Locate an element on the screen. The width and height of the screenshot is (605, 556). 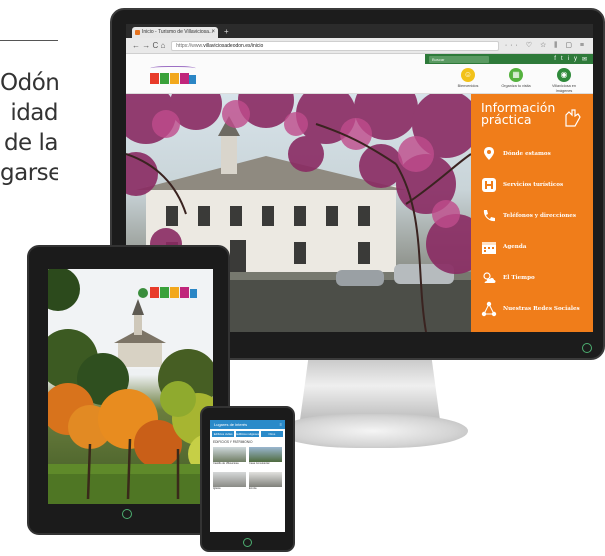
phone-app-bar: Lugares de interés ≡ is located at coordinates (247, 424).